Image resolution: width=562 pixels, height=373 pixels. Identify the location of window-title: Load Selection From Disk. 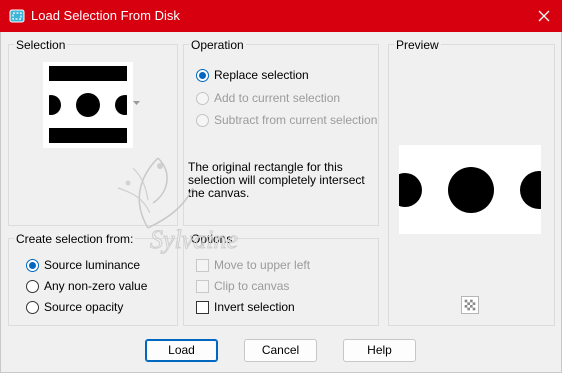
(105, 15).